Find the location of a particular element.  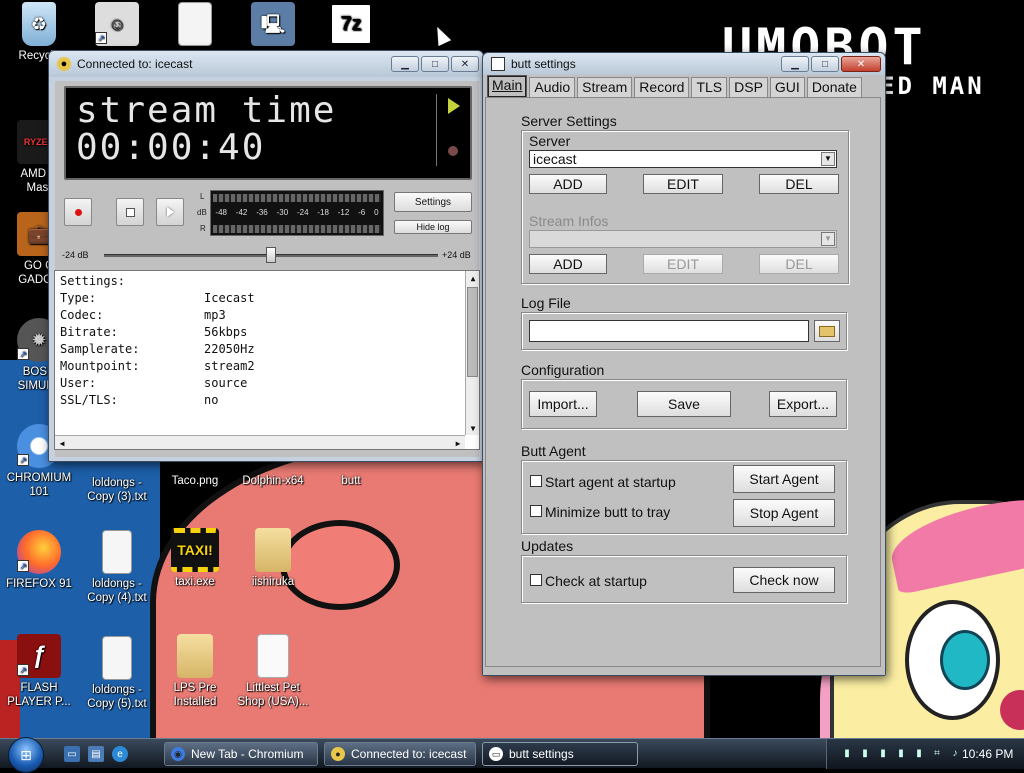

play-button is located at coordinates (170, 212).